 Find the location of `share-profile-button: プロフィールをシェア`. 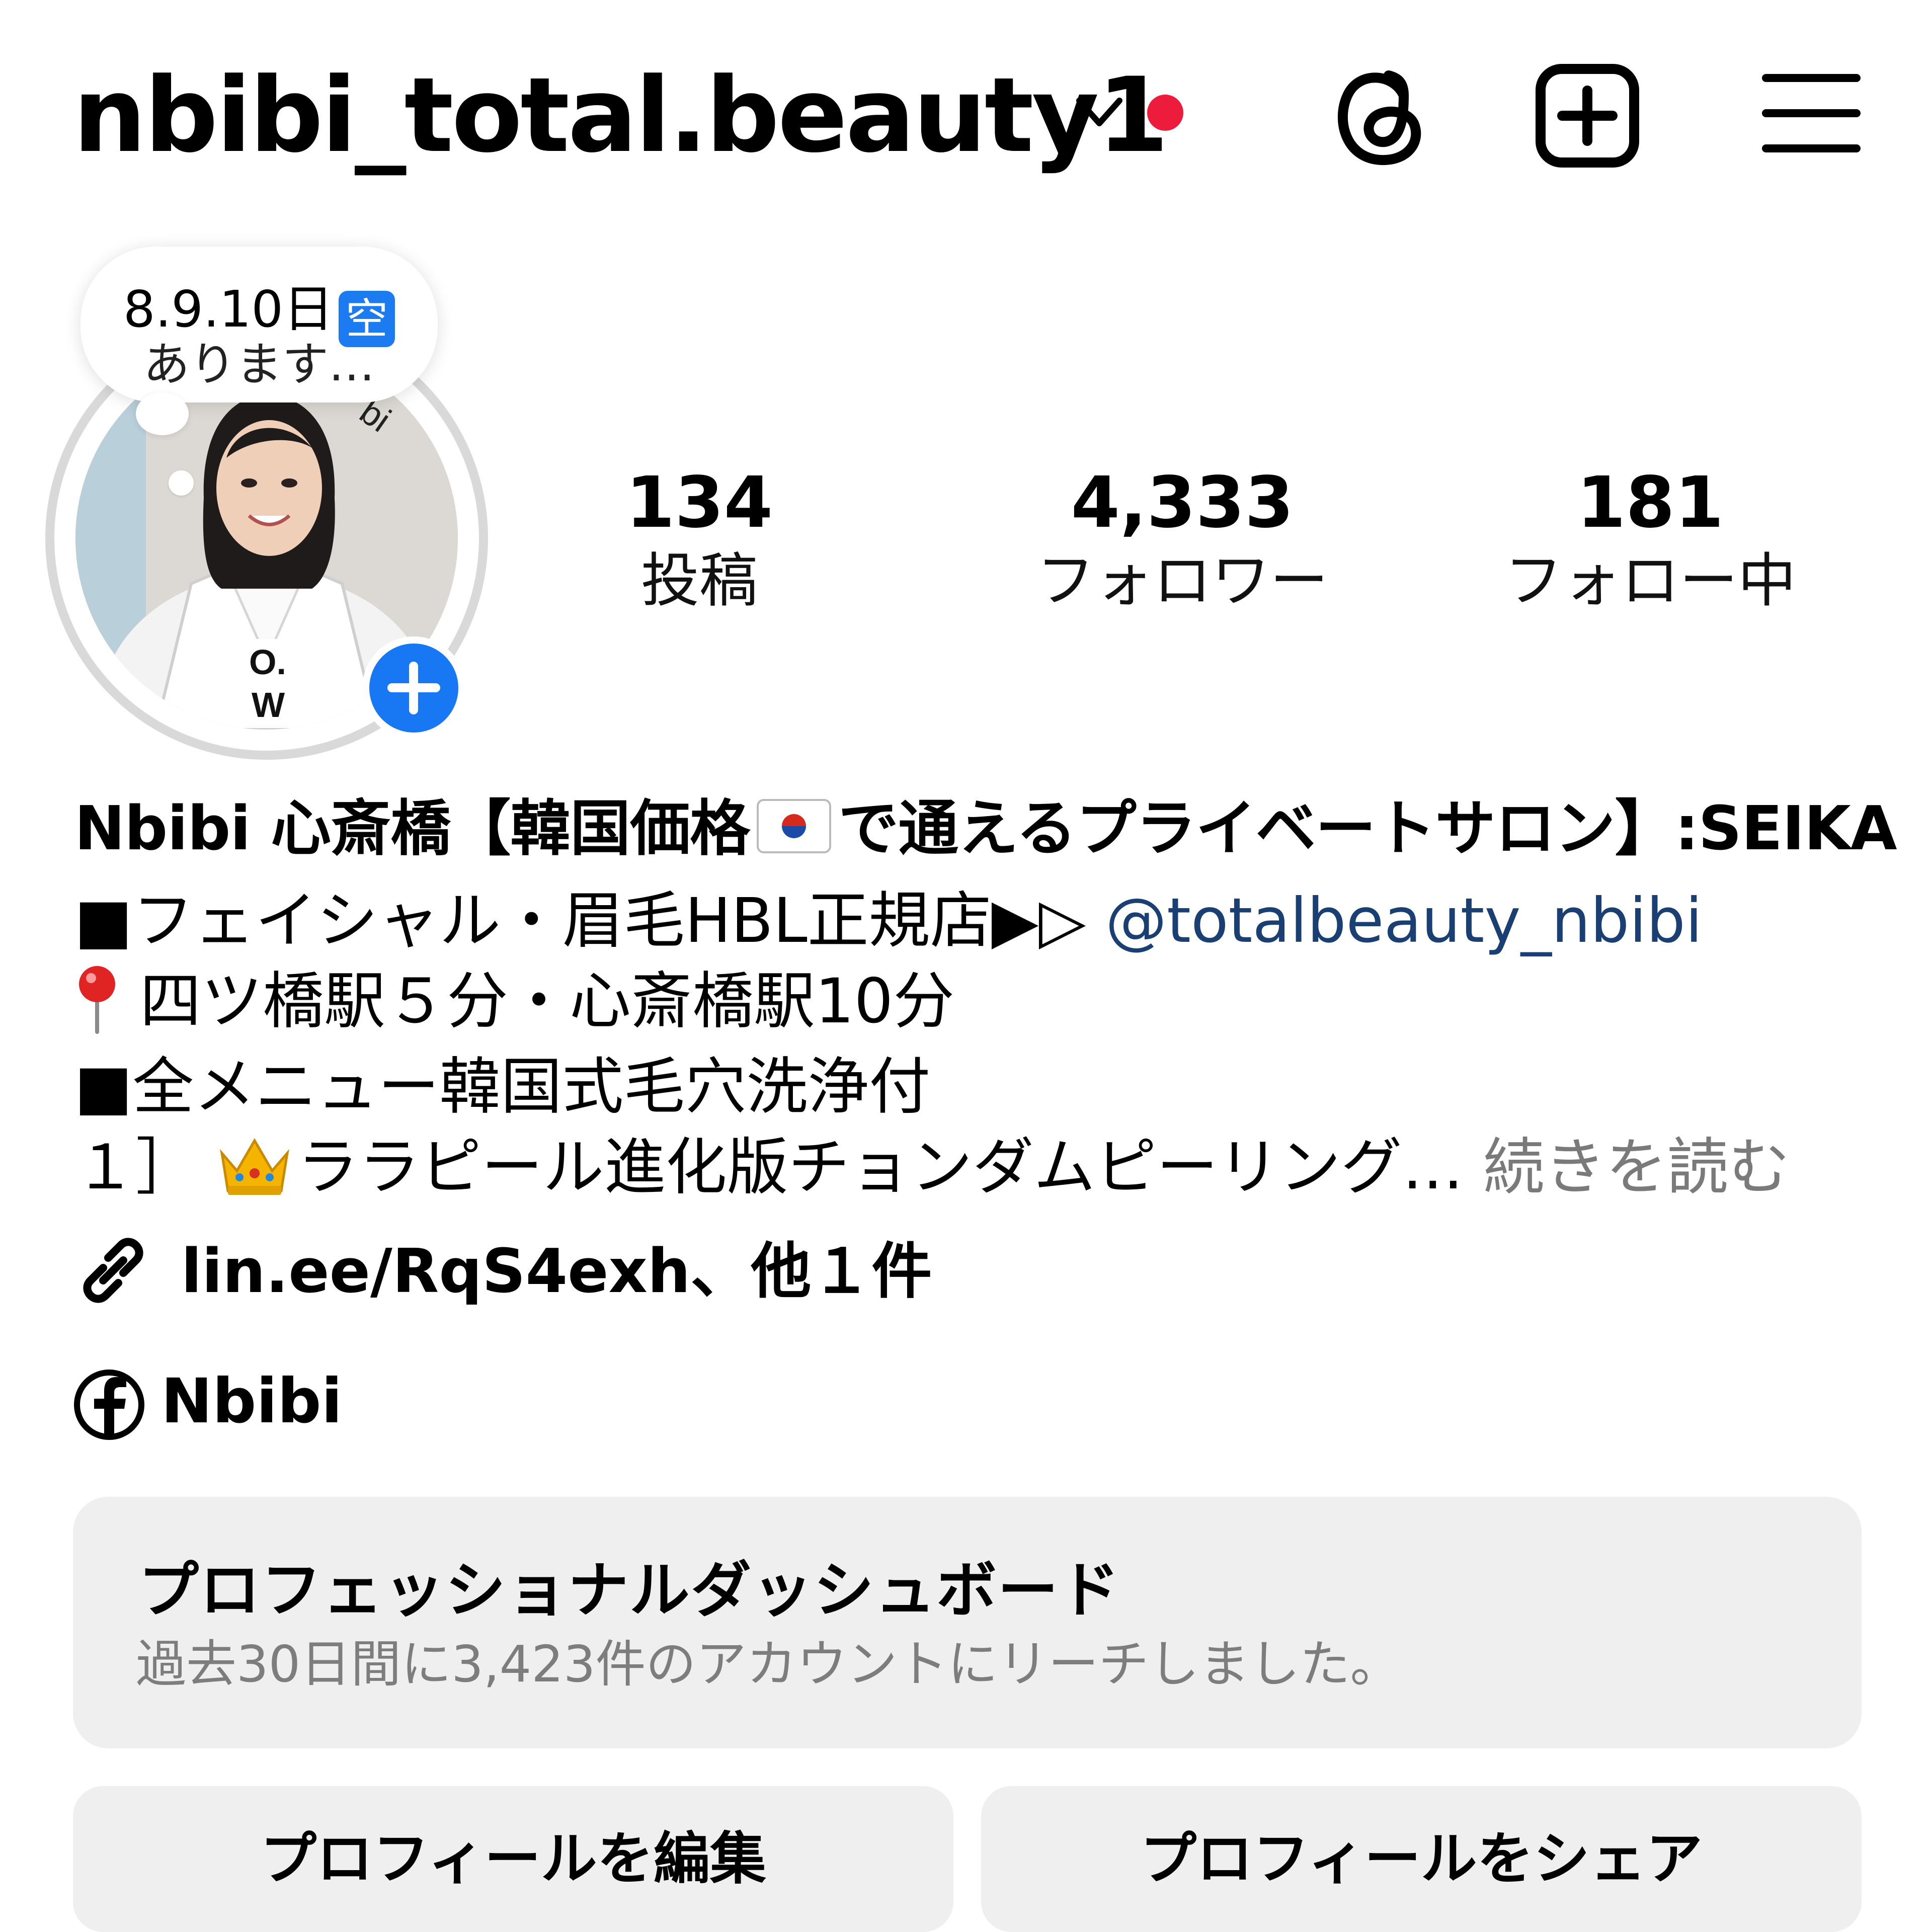

share-profile-button: プロフィールをシェア is located at coordinates (1421, 1859).